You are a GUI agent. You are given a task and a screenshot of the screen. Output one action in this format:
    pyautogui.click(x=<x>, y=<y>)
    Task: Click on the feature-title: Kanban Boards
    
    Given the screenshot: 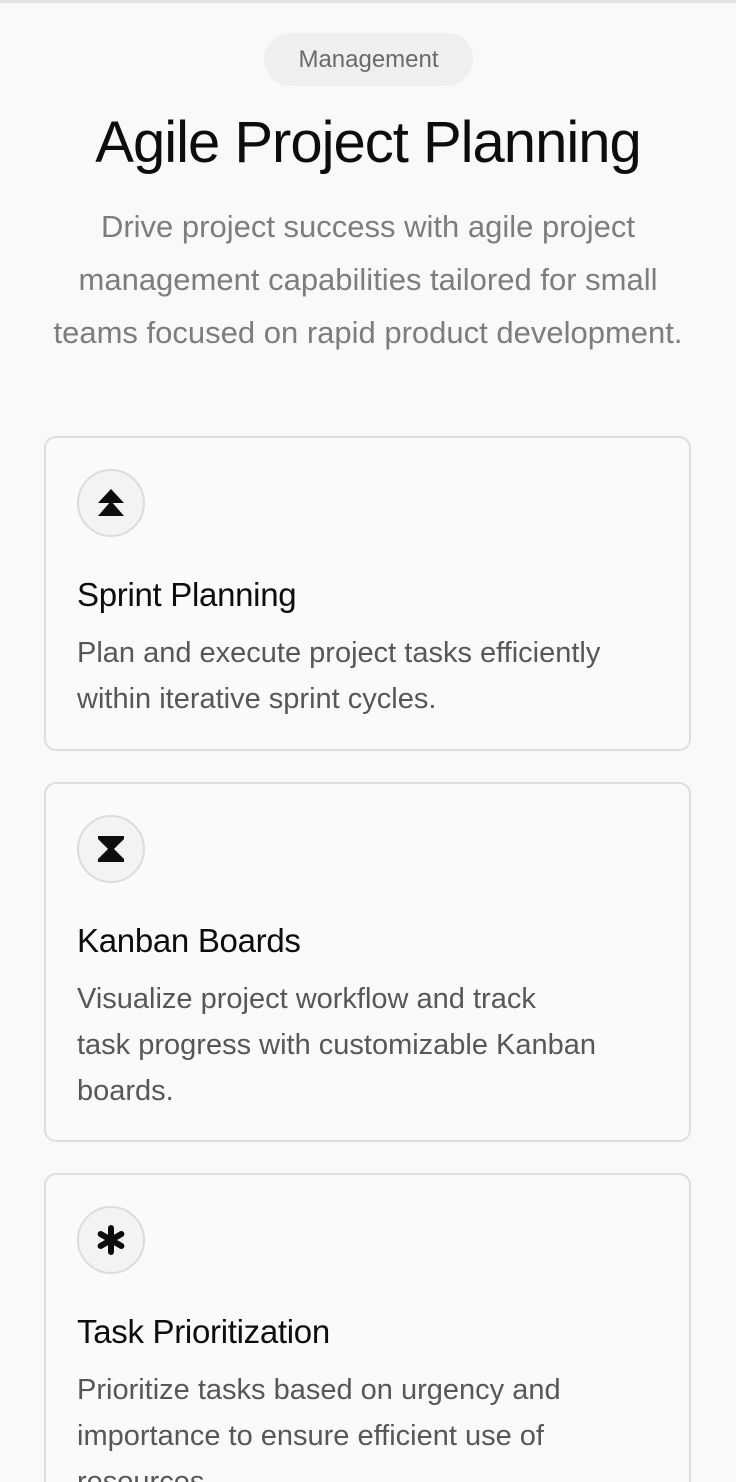 What is the action you would take?
    pyautogui.click(x=189, y=940)
    